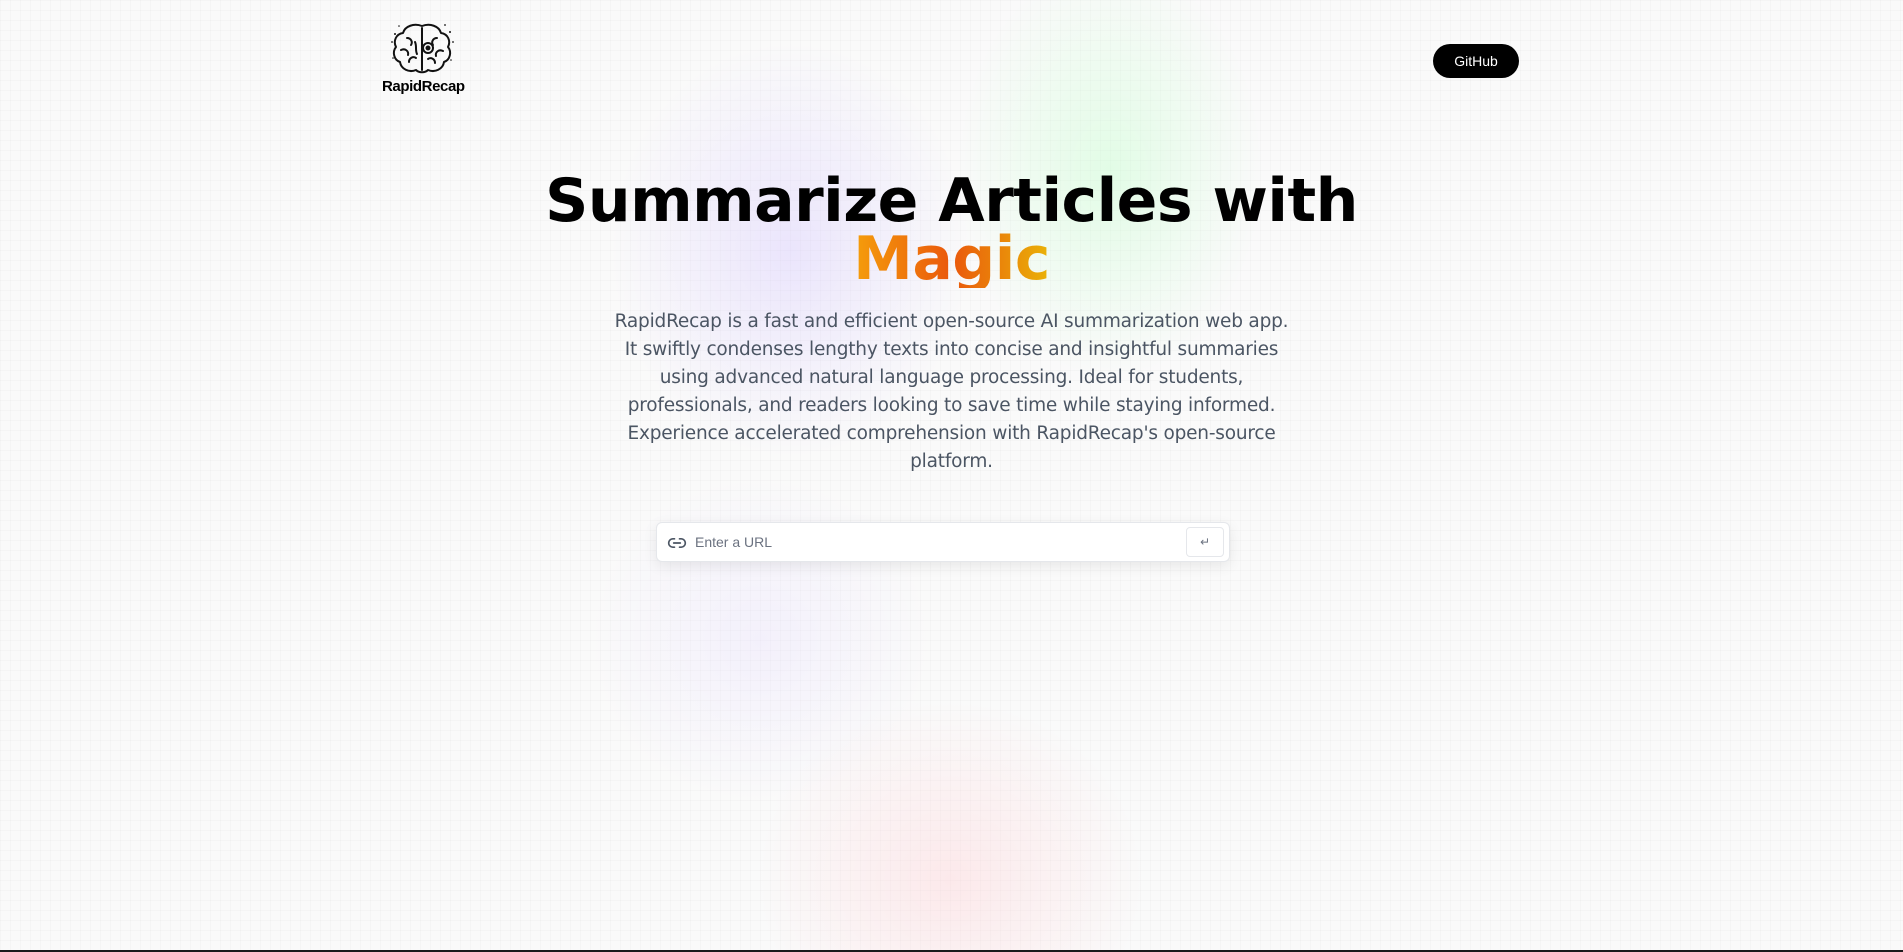 Image resolution: width=1903 pixels, height=952 pixels. Describe the element at coordinates (677, 543) in the screenshot. I see `link-icon` at that location.